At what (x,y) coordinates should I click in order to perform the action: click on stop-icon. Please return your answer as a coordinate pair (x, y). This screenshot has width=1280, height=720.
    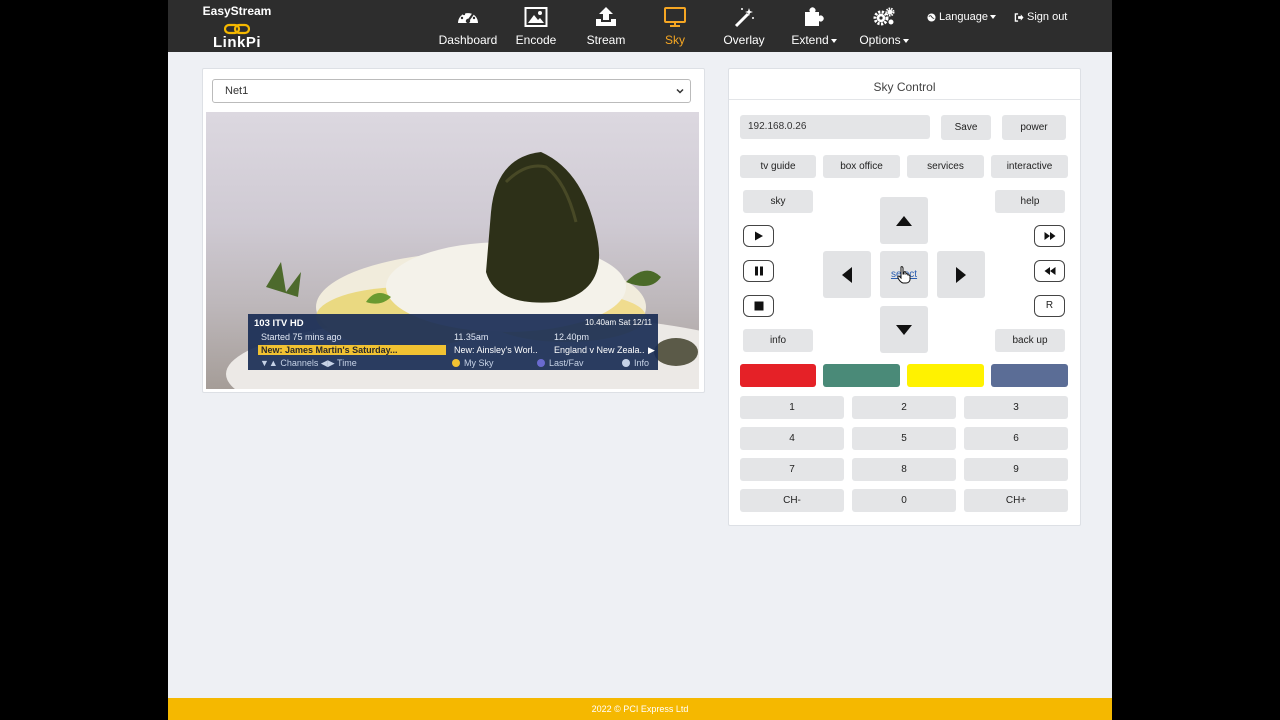
    Looking at the image, I should click on (758, 306).